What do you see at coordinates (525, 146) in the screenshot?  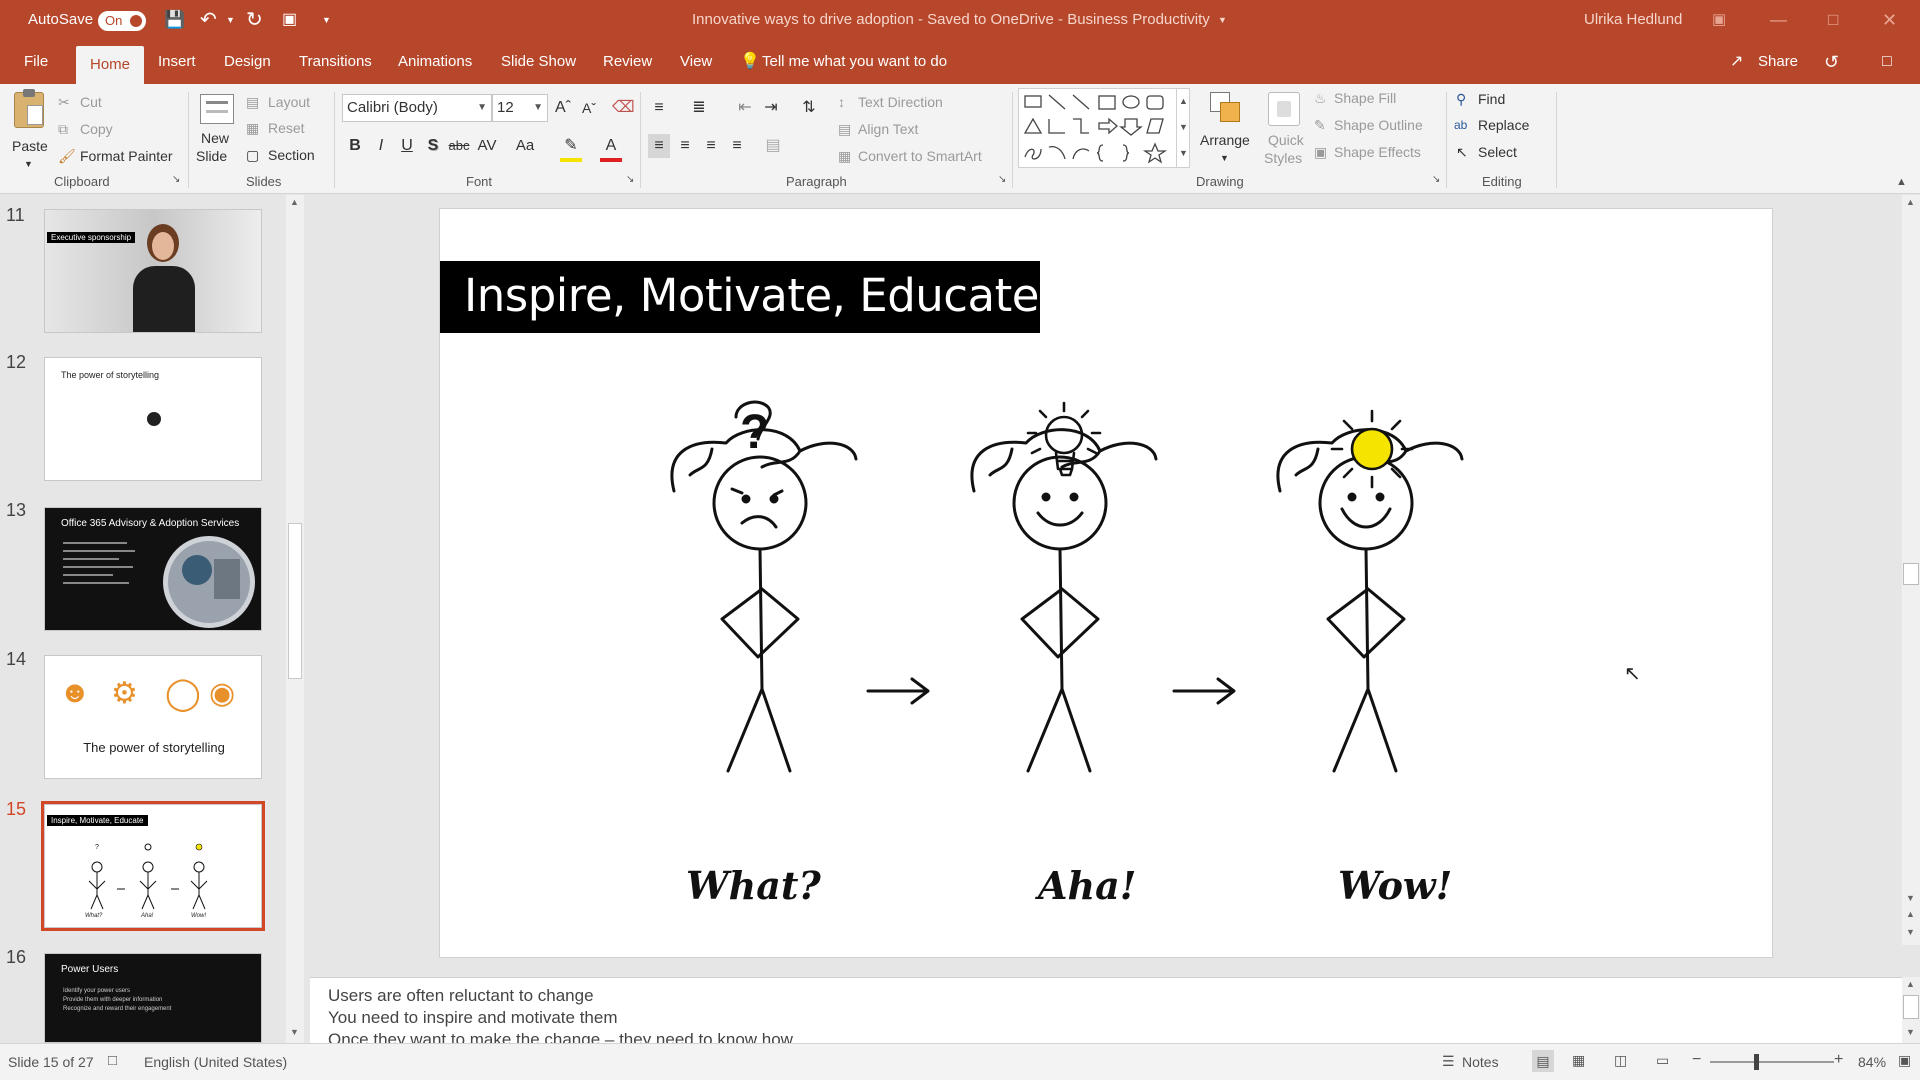 I see `change-case-icon: Aa` at bounding box center [525, 146].